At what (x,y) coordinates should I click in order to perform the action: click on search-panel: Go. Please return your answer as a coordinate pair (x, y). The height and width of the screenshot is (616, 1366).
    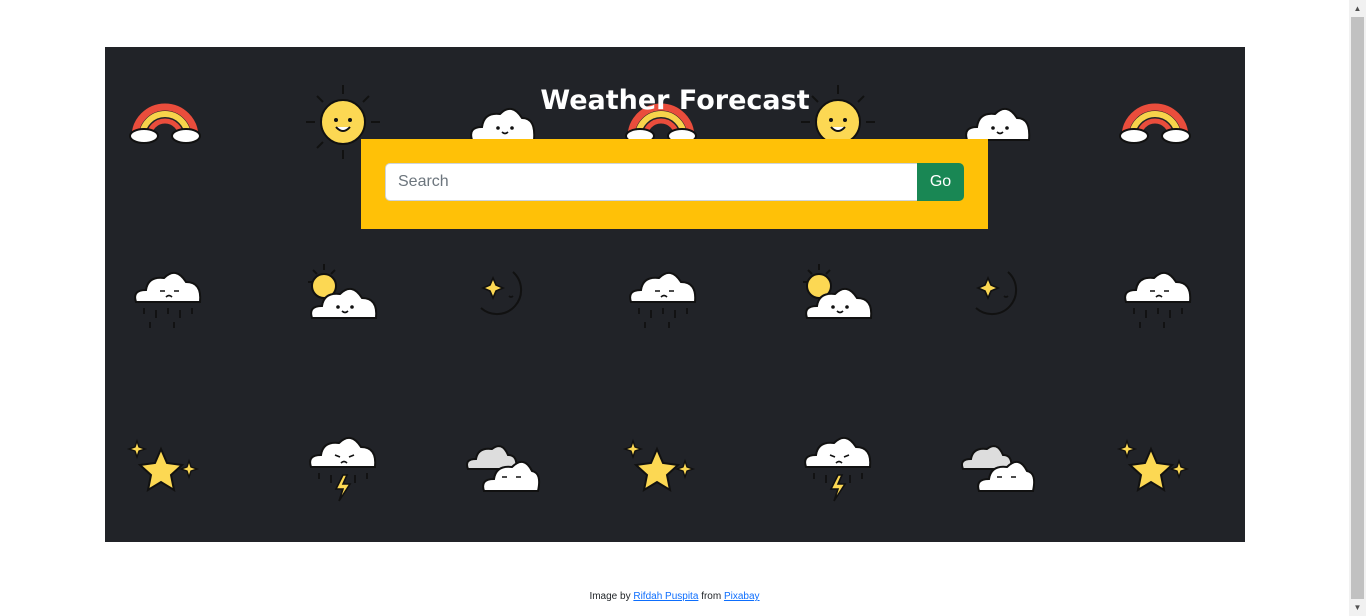
    Looking at the image, I should click on (674, 184).